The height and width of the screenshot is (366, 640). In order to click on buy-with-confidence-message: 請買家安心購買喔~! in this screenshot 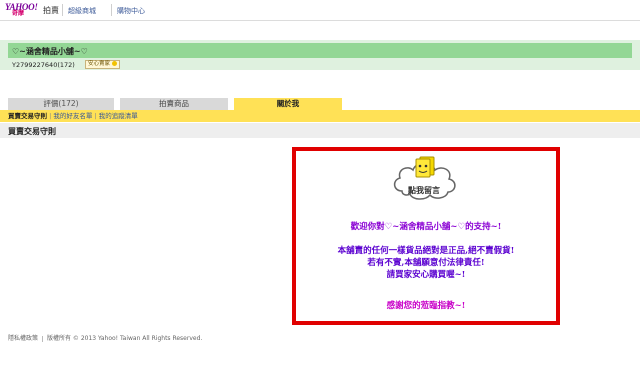, I will do `click(426, 275)`.